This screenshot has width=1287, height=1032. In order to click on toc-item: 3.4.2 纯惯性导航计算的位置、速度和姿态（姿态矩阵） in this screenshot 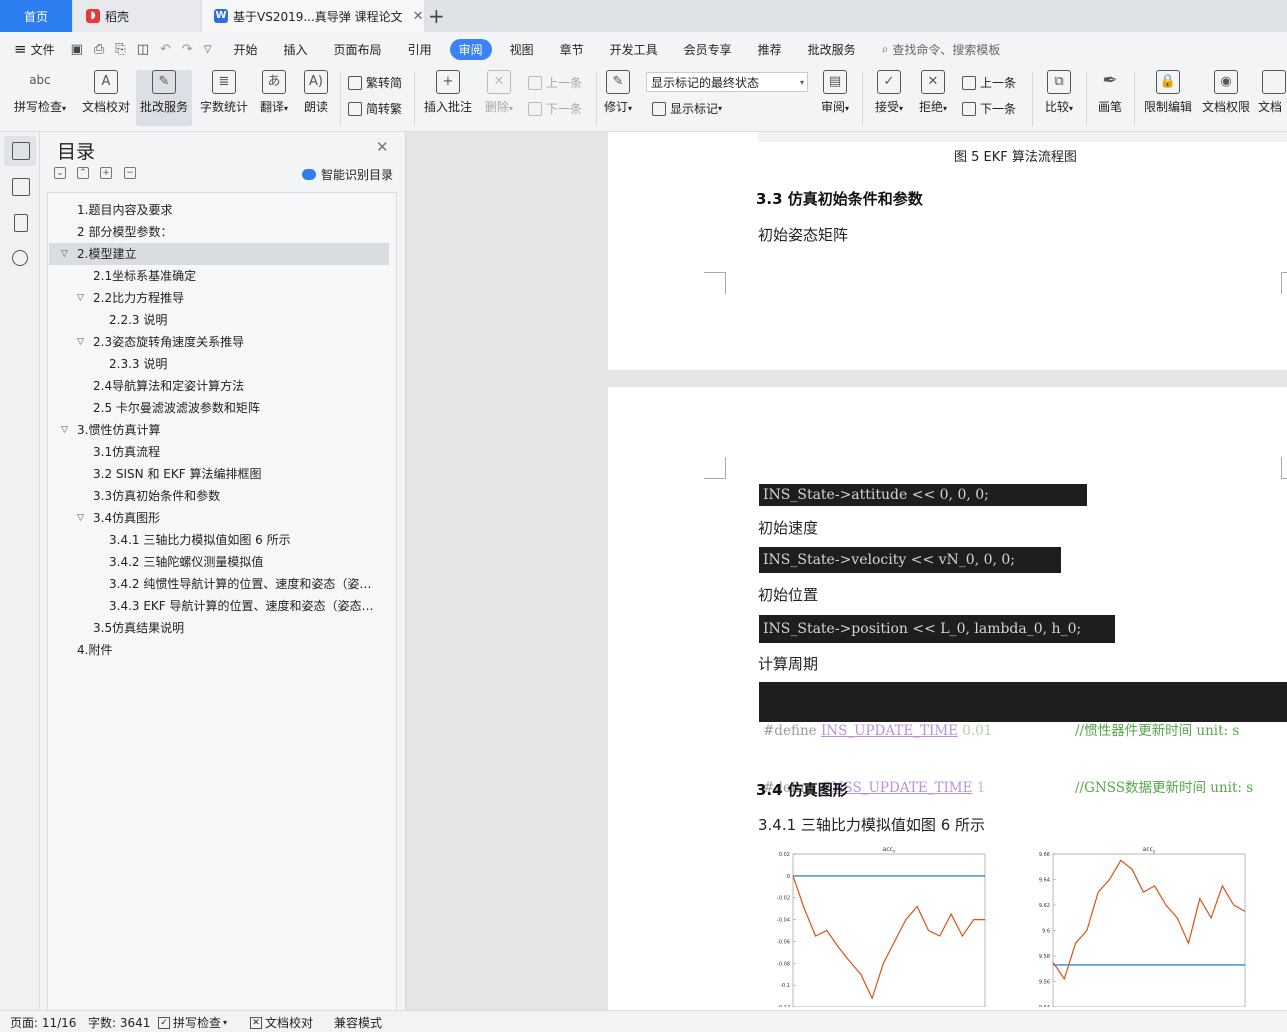, I will do `click(214, 584)`.